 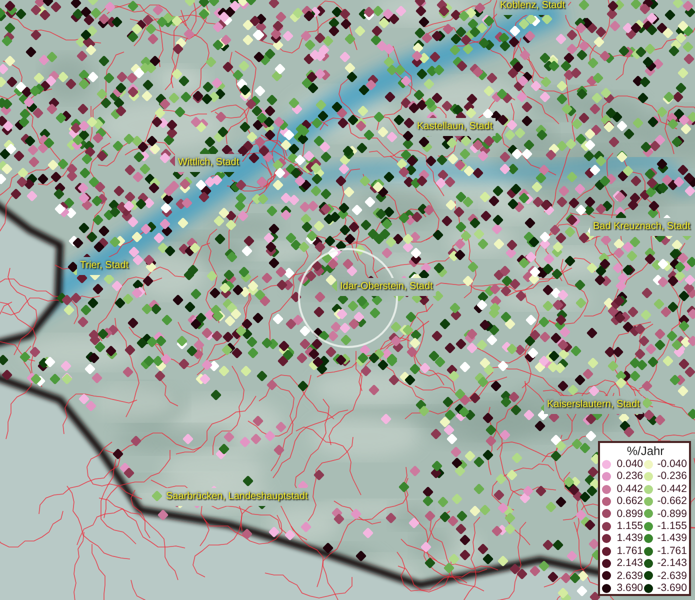 What do you see at coordinates (455, 127) in the screenshot?
I see `place-label: Kastellaun, Stadt` at bounding box center [455, 127].